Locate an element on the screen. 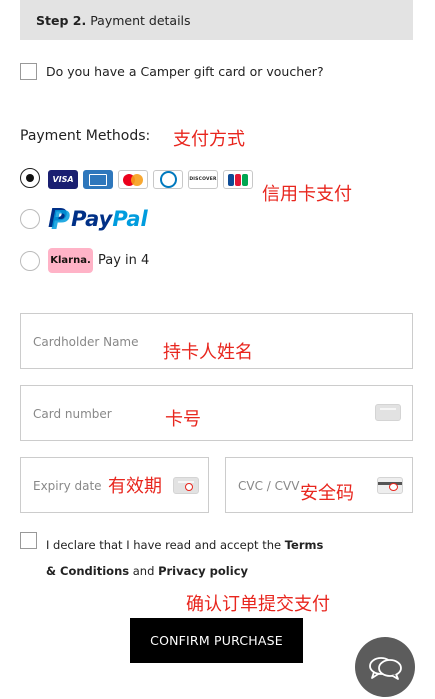  annotation-credit-card: 信用卡支付 is located at coordinates (307, 194).